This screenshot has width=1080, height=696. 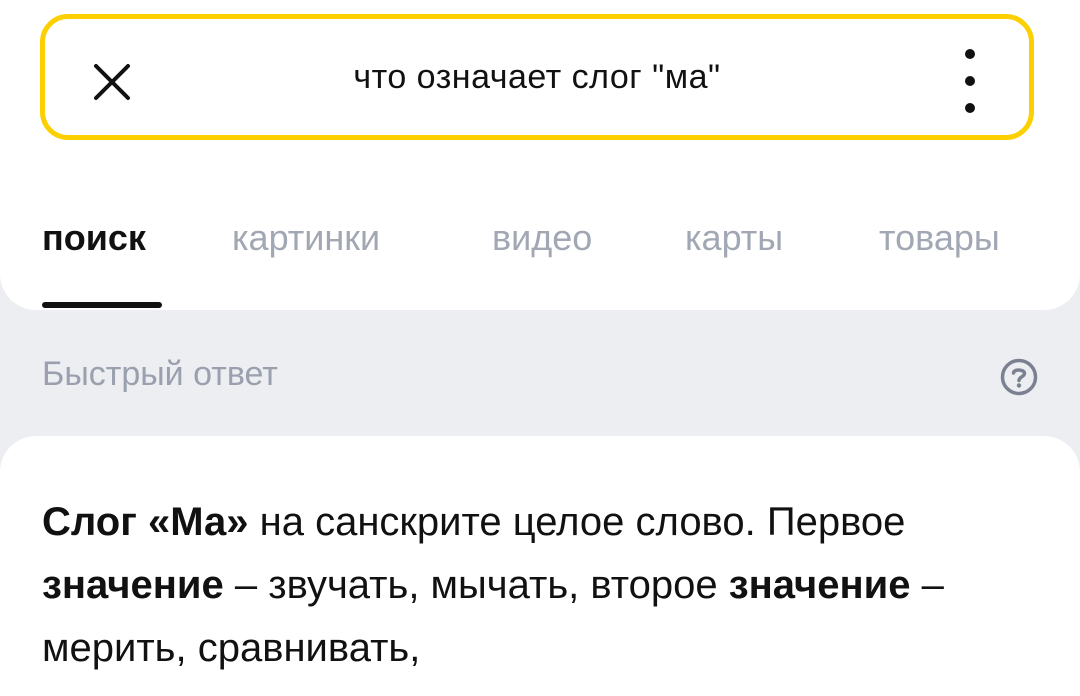 What do you see at coordinates (577, 522) in the screenshot?
I see `answer-segment: на санскрите целое слово. Первое` at bounding box center [577, 522].